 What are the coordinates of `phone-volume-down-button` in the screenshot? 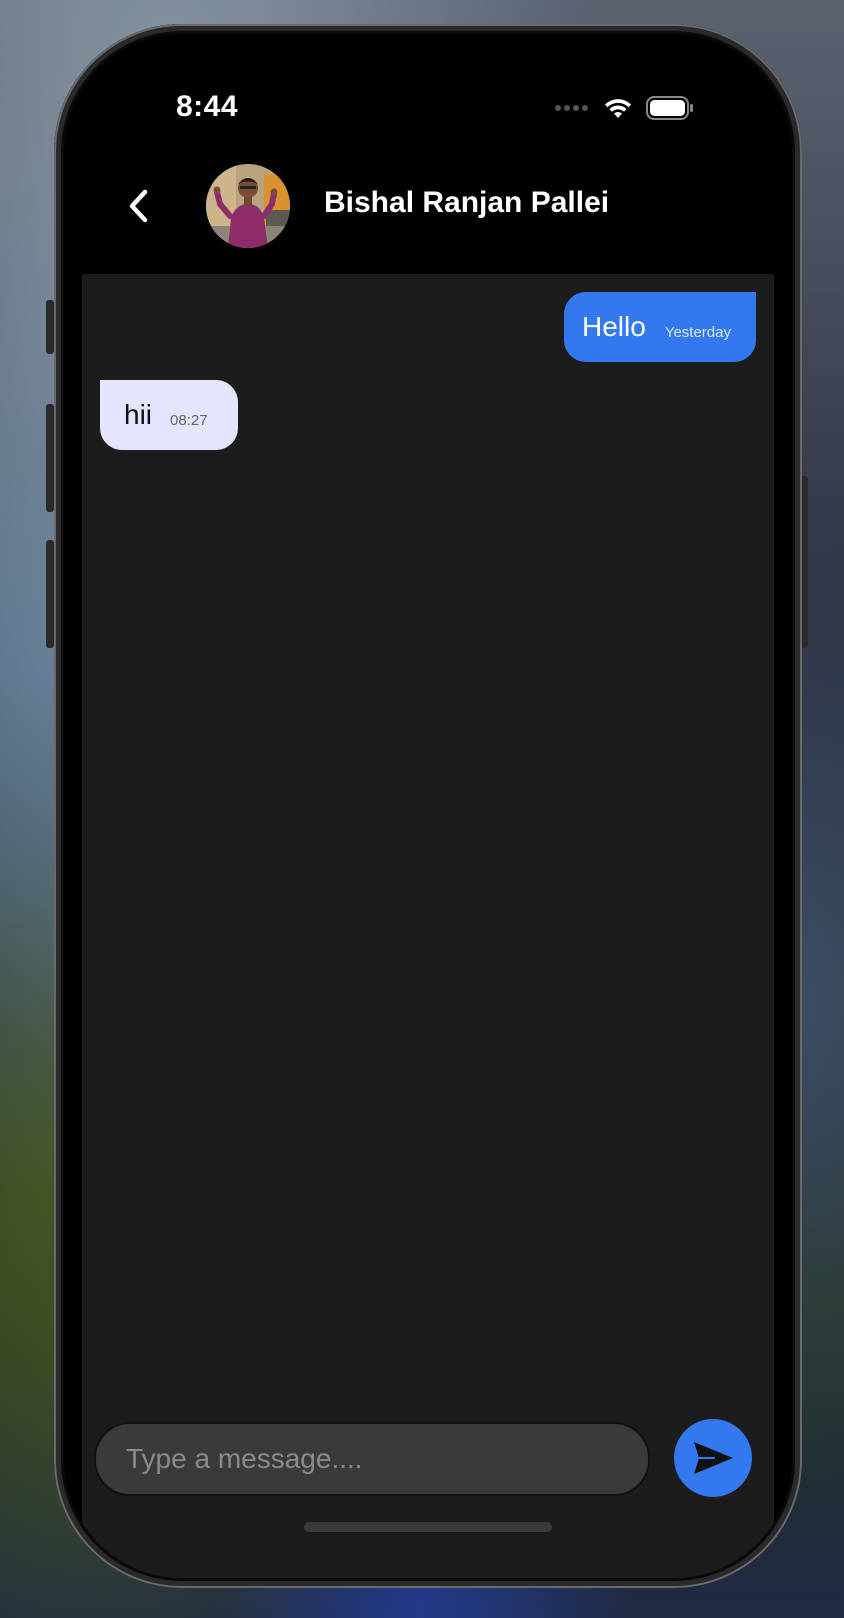 It's located at (50, 594).